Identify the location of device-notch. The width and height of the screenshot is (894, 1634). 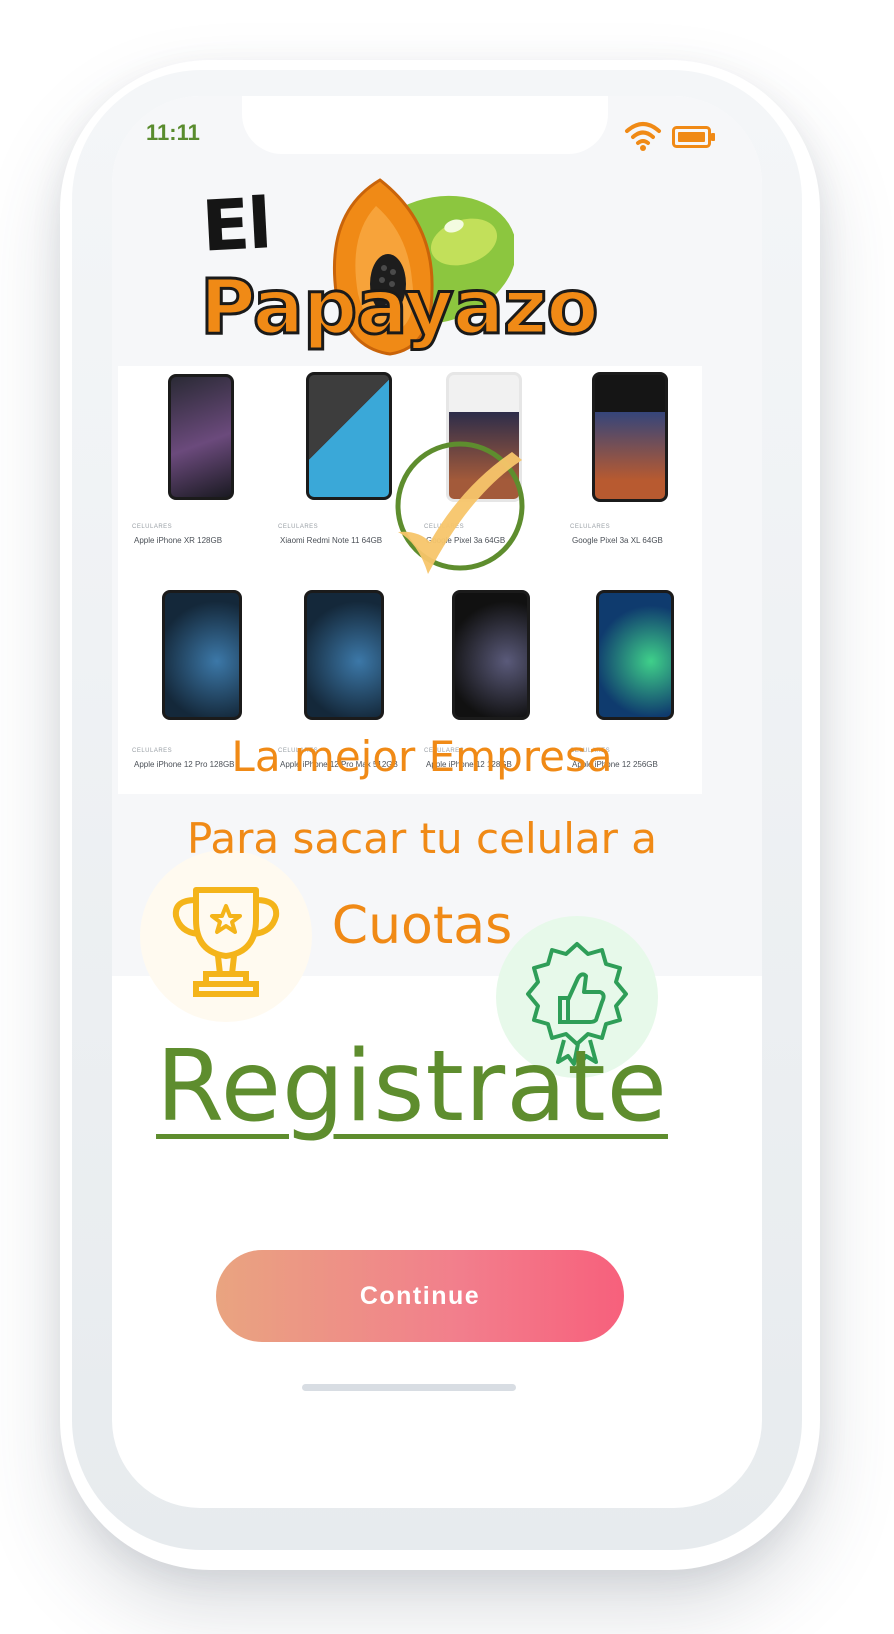
(425, 125).